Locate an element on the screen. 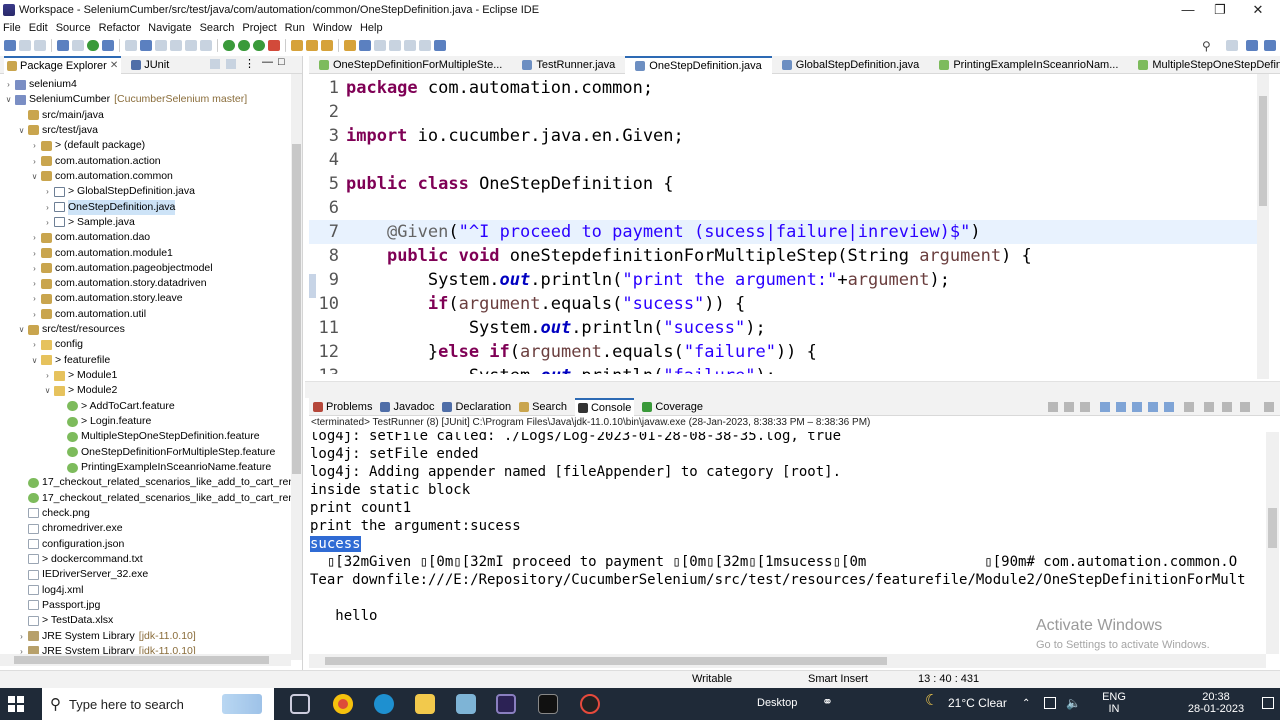 The height and width of the screenshot is (720, 1280). task-icon is located at coordinates (108, 45).